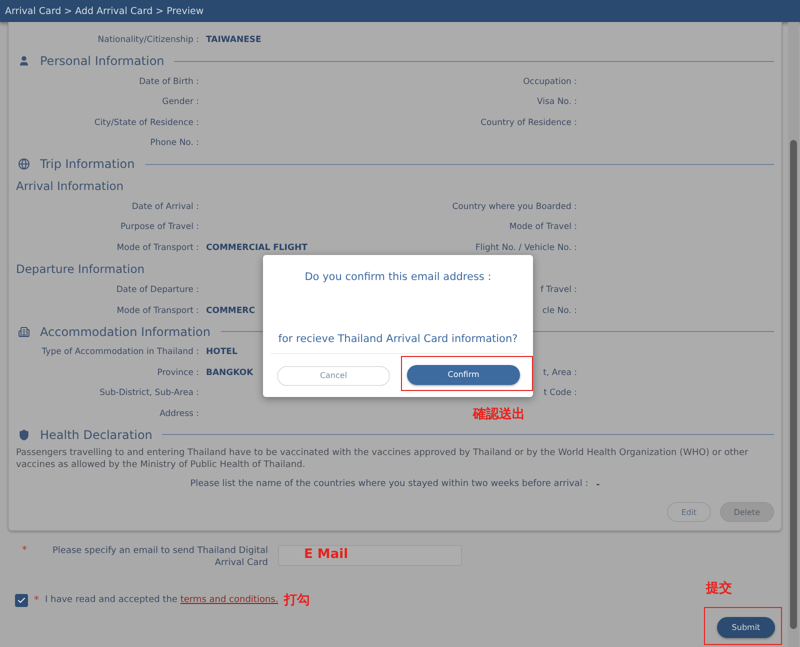  What do you see at coordinates (257, 248) in the screenshot?
I see `field-value: COMMERCIAL FLIGHT` at bounding box center [257, 248].